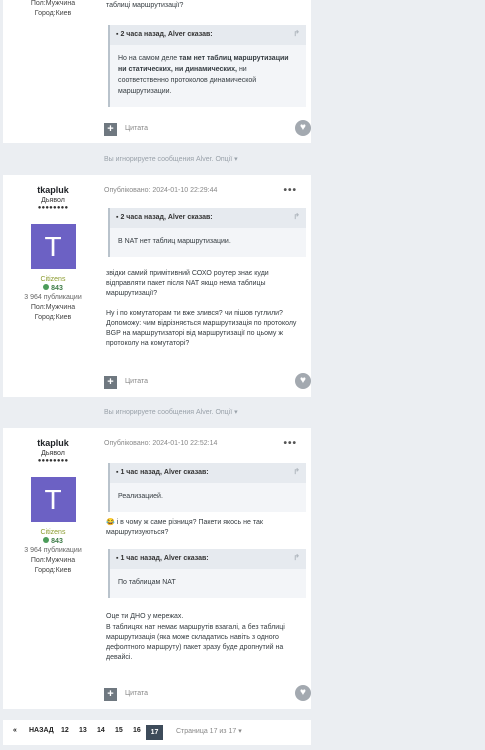 This screenshot has height=750, width=485. Describe the element at coordinates (140, 496) in the screenshot. I see `quote-body: Реализацией.` at that location.